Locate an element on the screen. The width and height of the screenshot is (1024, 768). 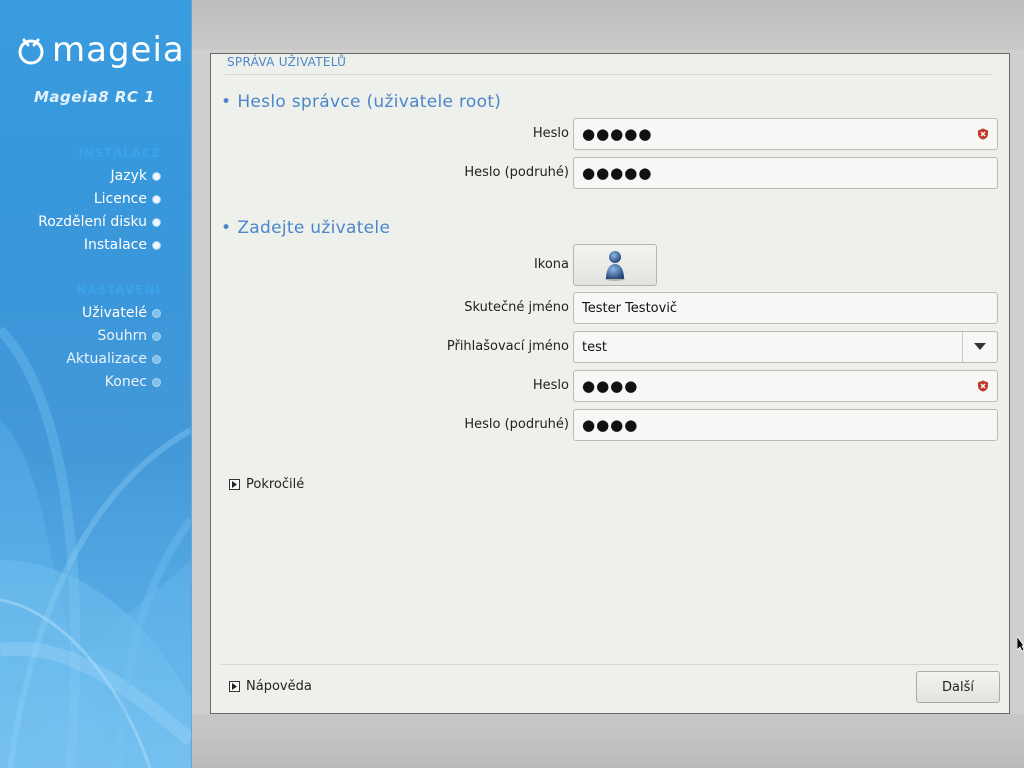
realname-label: Skutečné jméno is located at coordinates (516, 307).